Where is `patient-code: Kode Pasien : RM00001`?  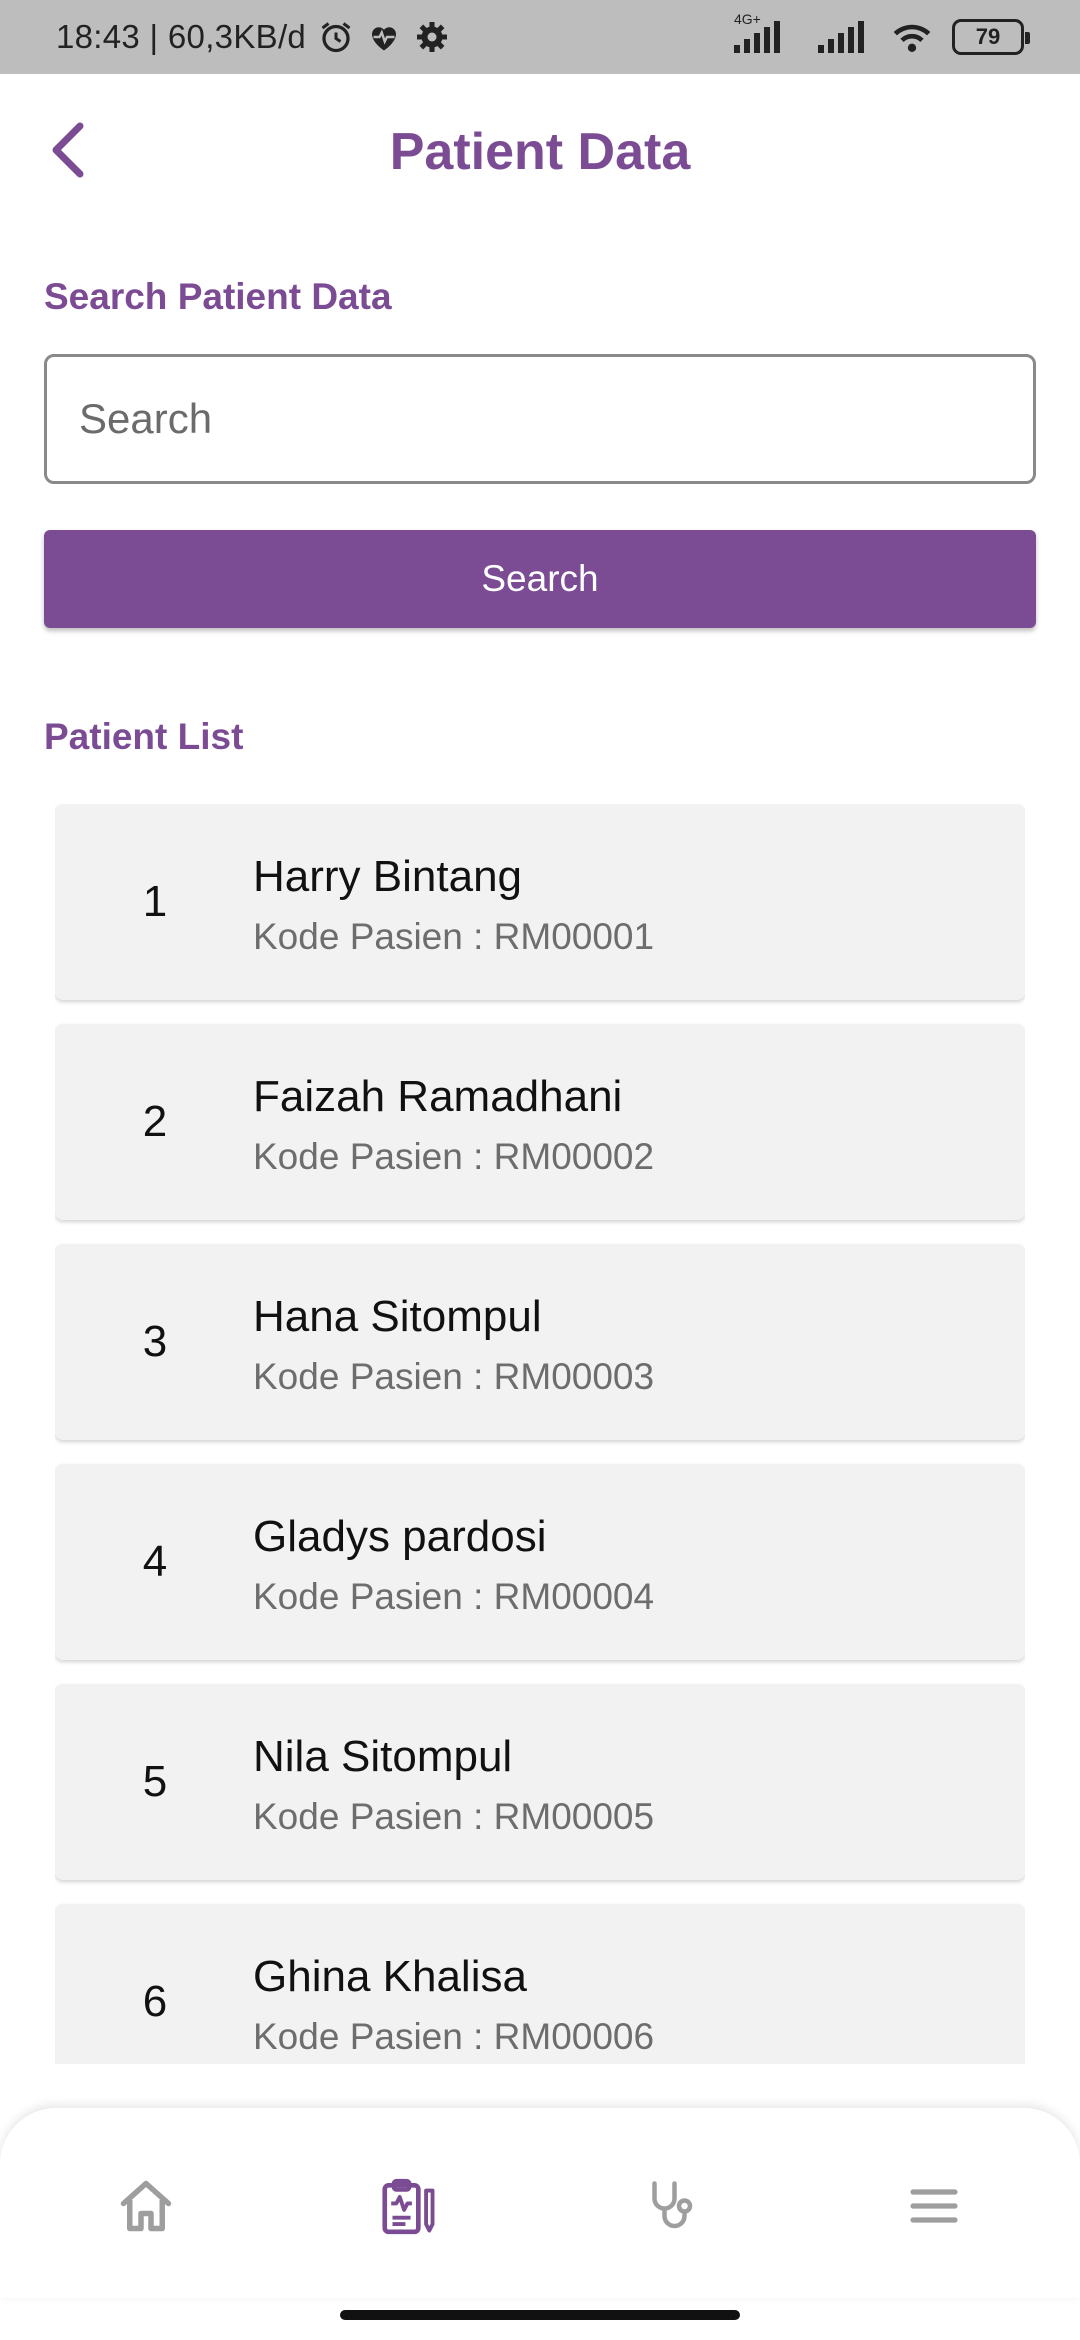
patient-code: Kode Pasien : RM00001 is located at coordinates (454, 936).